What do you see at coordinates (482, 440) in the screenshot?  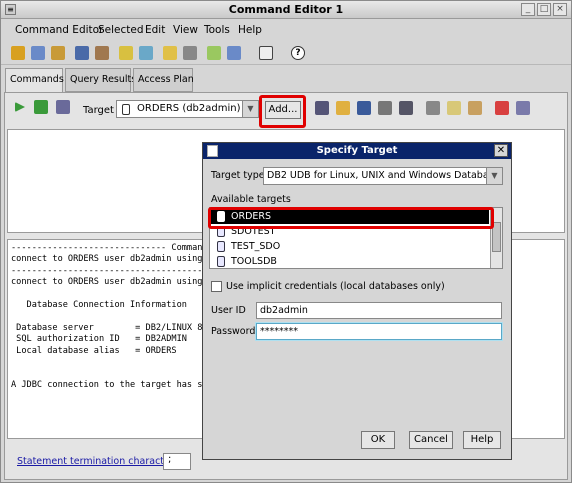 I see `help-button: Help` at bounding box center [482, 440].